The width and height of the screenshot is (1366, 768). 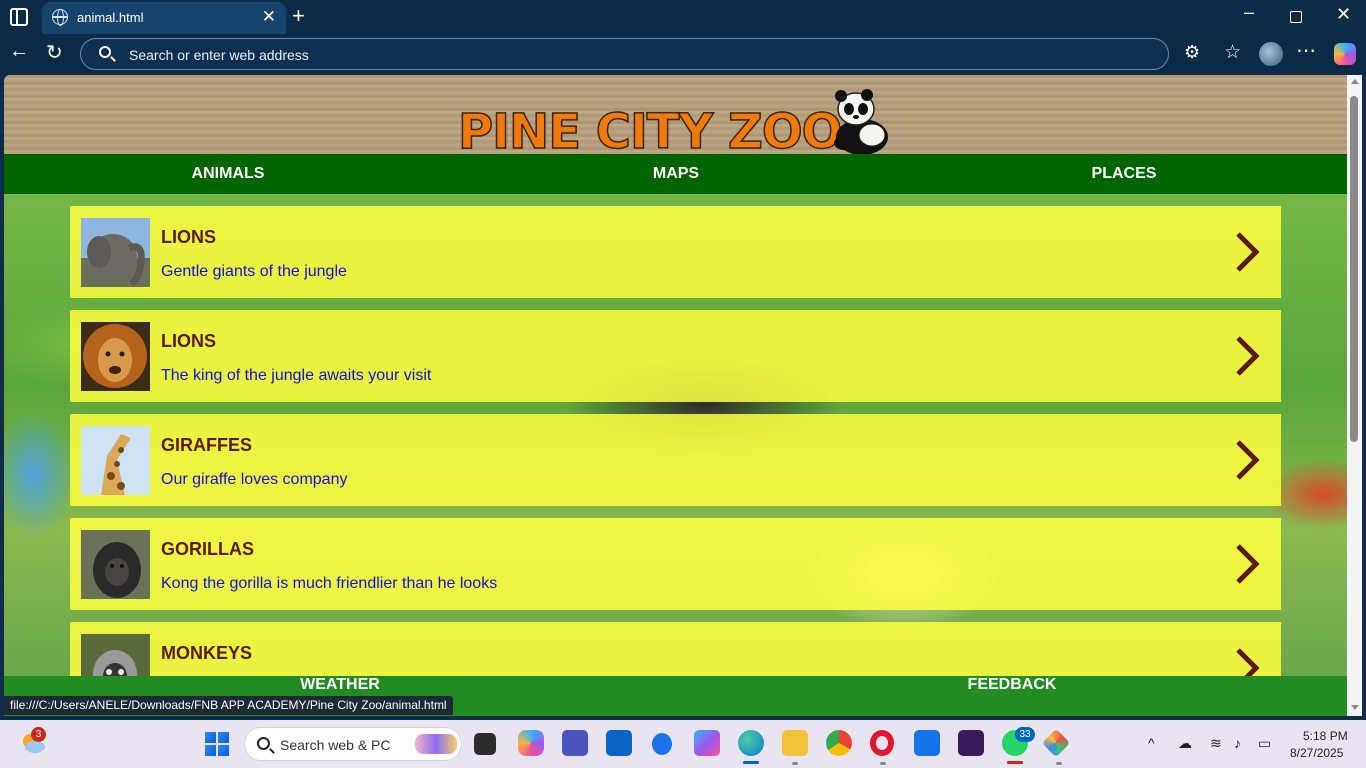 I want to click on teams-icon, so click(x=575, y=743).